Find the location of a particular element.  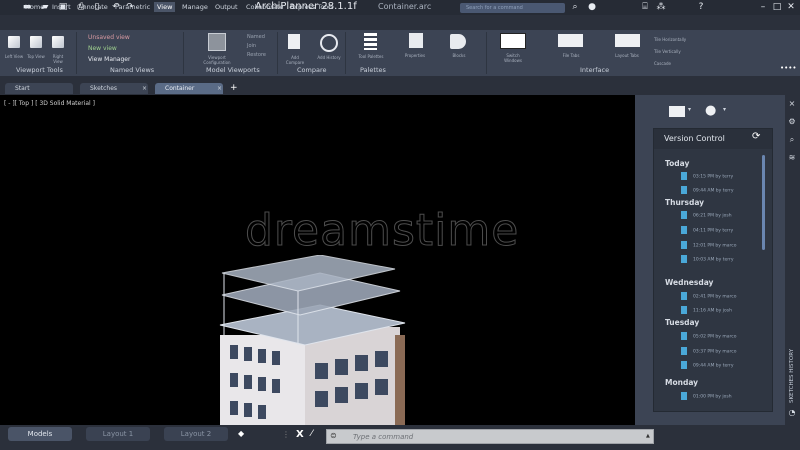

version-entry: 03:15 PM by terry is located at coordinates (707, 176).